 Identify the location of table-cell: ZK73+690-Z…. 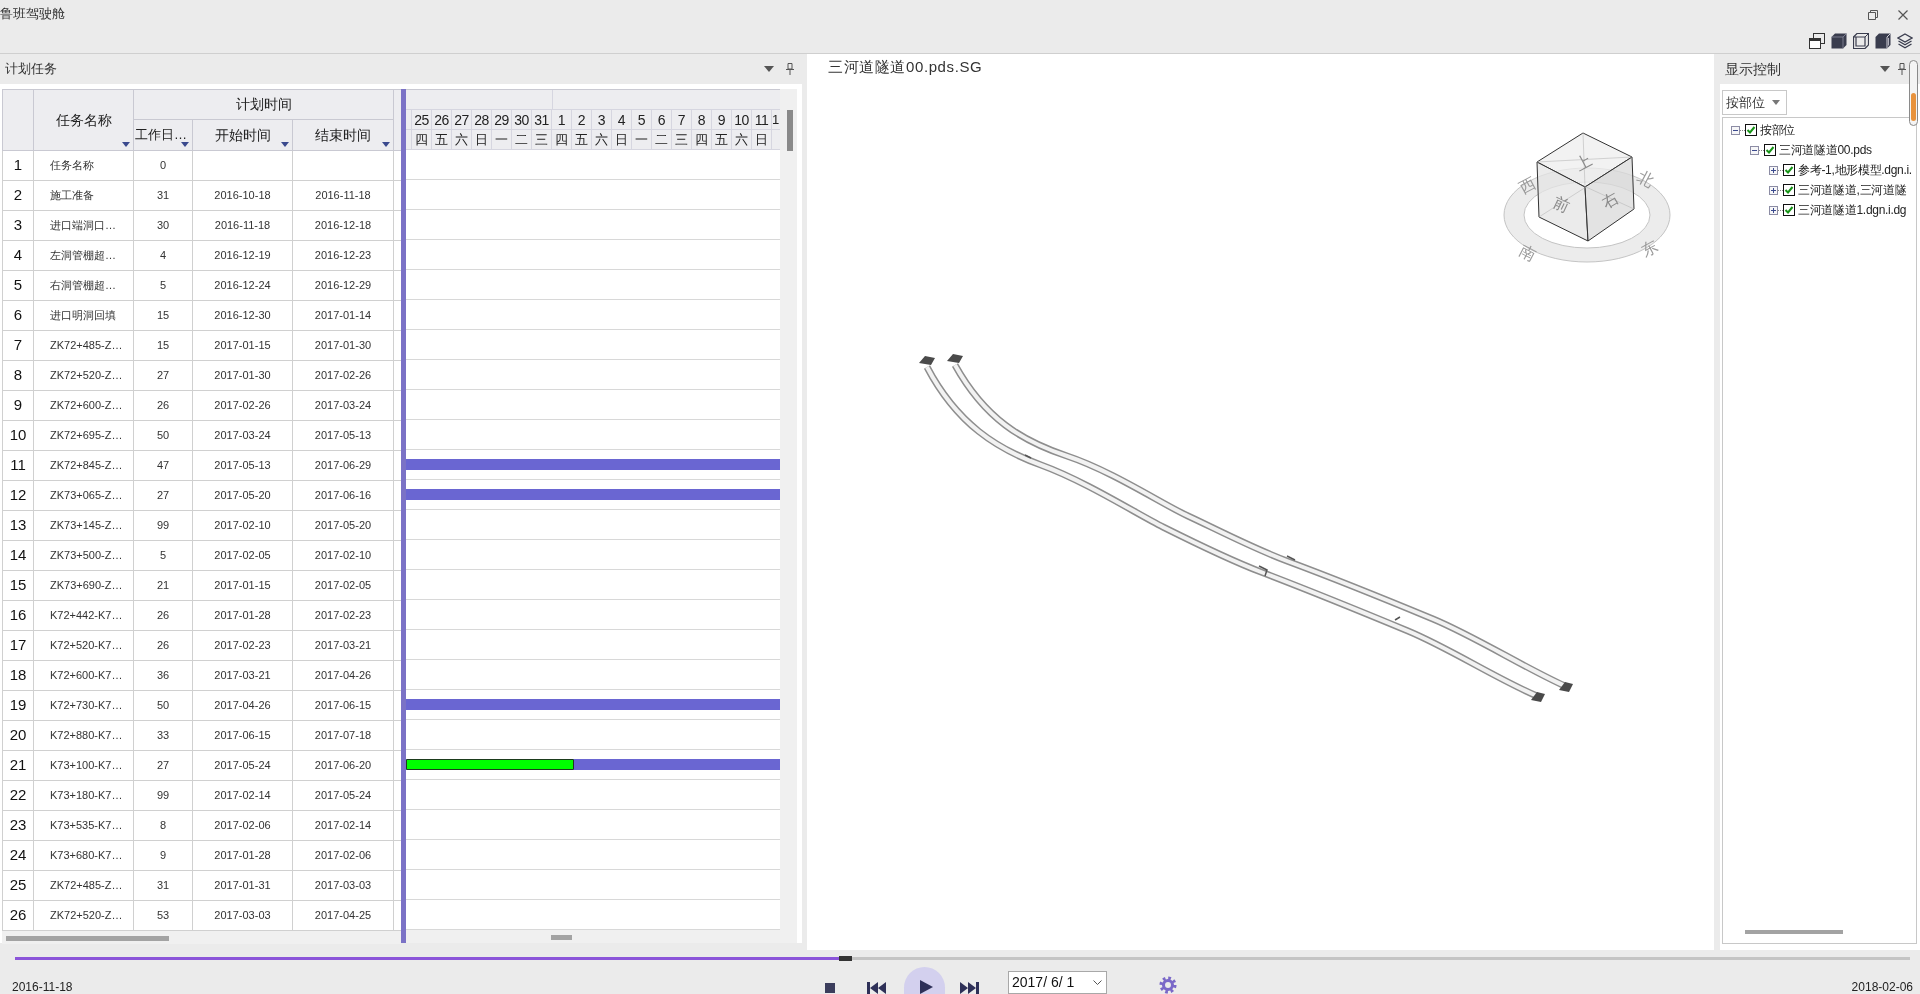
(84, 586).